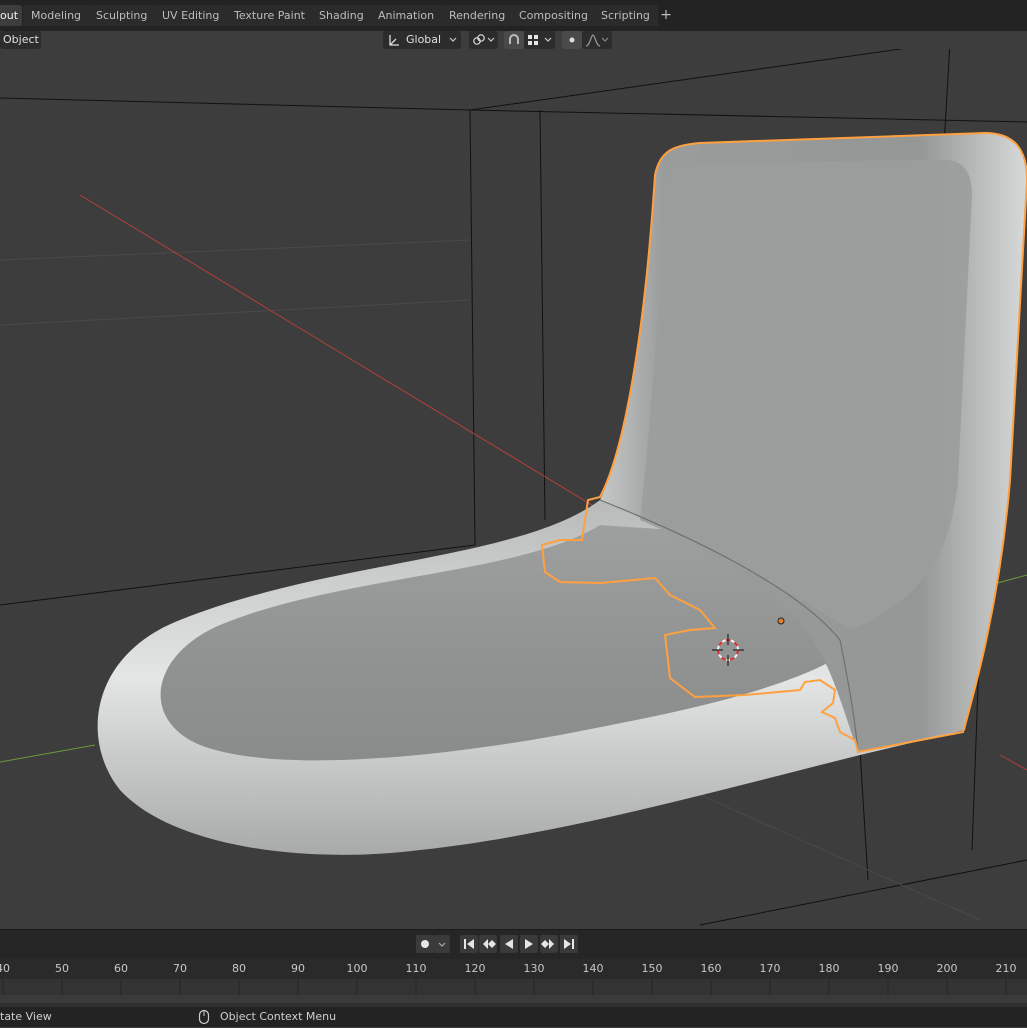 The height and width of the screenshot is (1028, 1027). I want to click on timeline-track-area, so click(513, 993).